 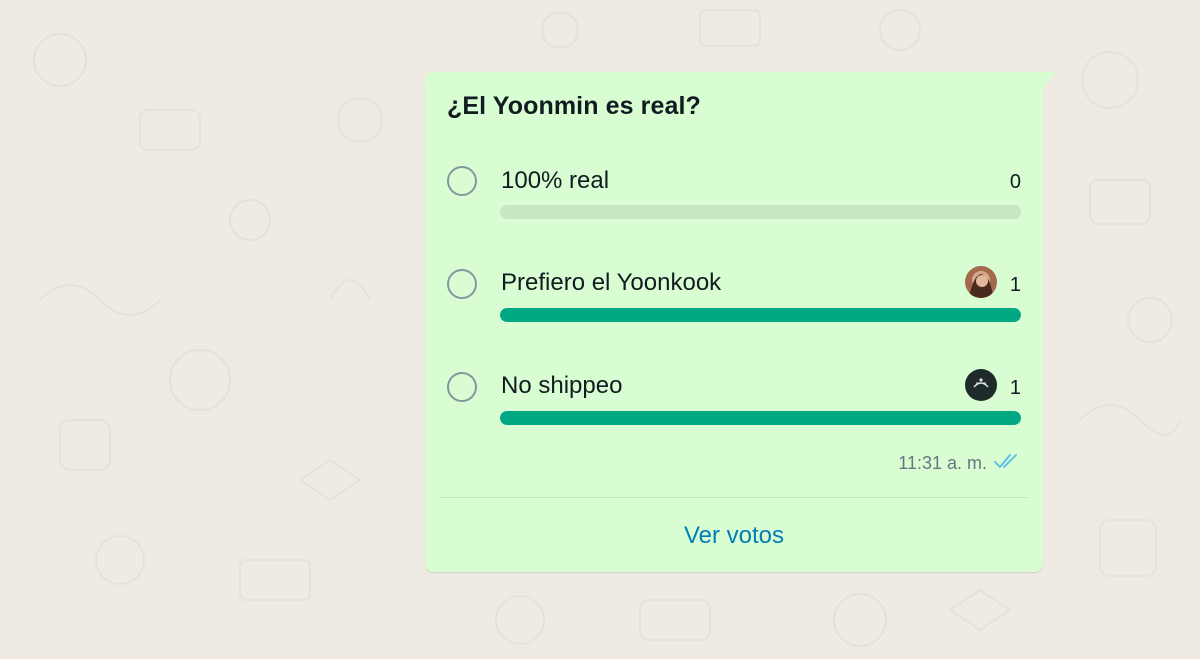 What do you see at coordinates (555, 180) in the screenshot?
I see `poll-option-label: 100% real` at bounding box center [555, 180].